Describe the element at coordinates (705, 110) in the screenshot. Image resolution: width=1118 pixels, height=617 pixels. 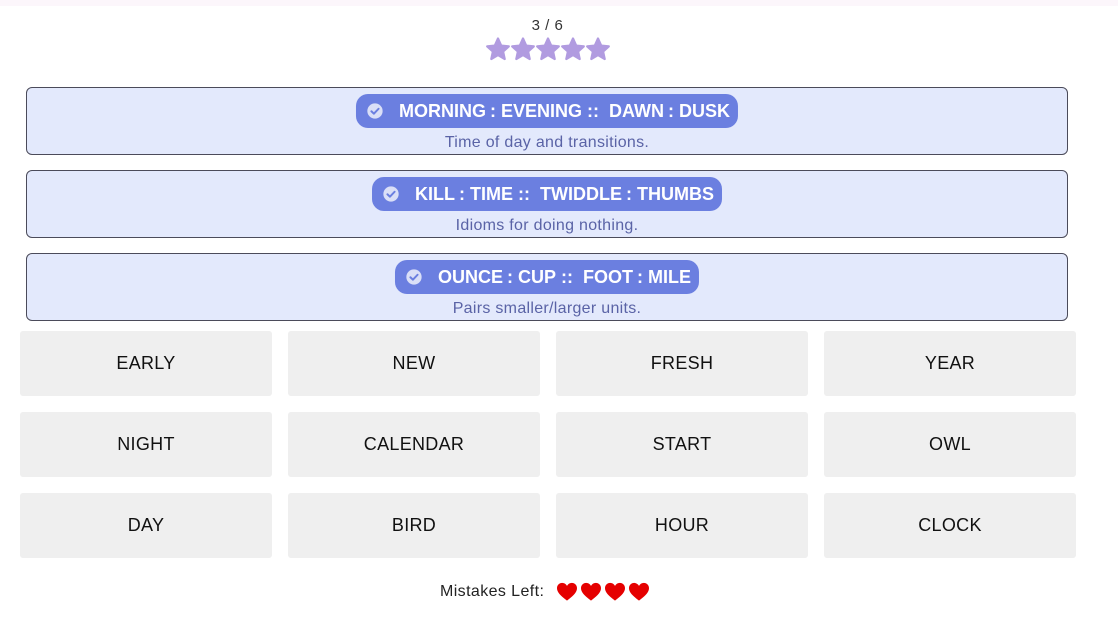
I see `group-word: DUSK` at that location.